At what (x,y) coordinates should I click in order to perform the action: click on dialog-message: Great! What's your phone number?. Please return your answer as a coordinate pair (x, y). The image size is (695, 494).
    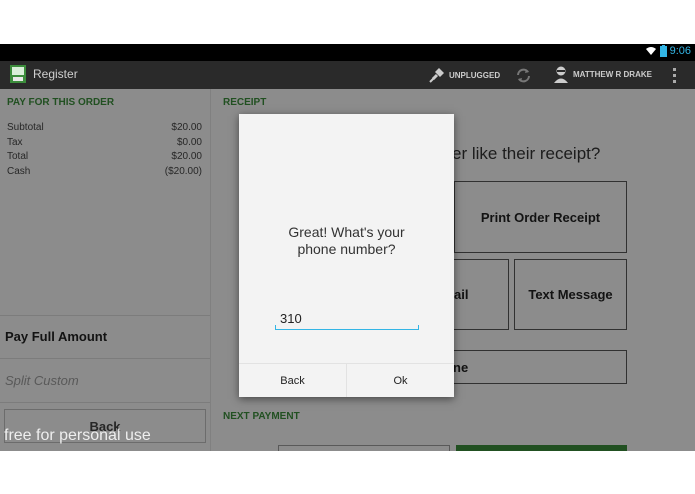
    Looking at the image, I should click on (346, 240).